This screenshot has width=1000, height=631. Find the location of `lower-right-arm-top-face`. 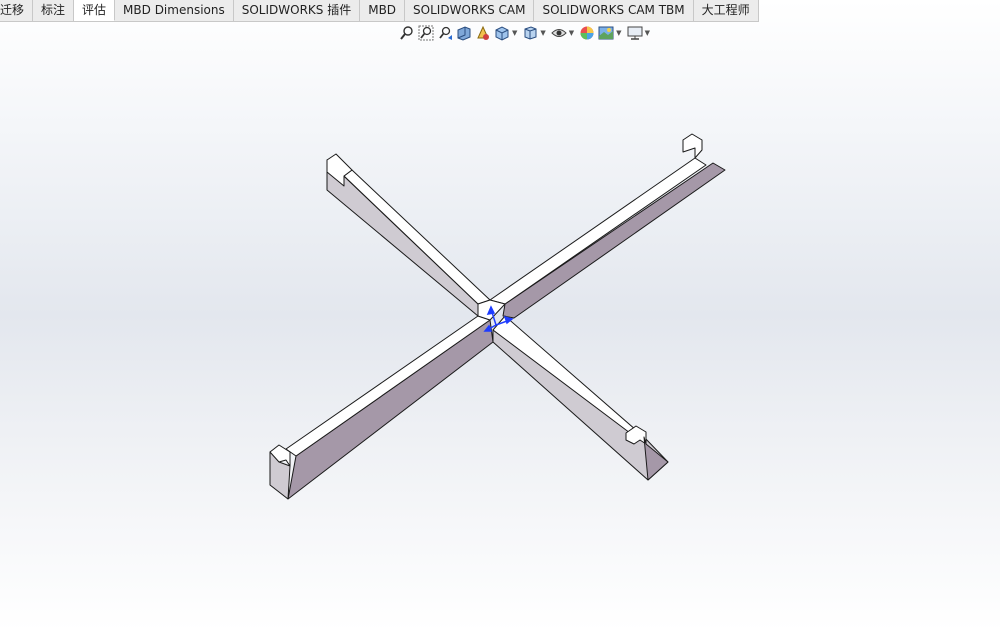

lower-right-arm-top-face is located at coordinates (568, 376).